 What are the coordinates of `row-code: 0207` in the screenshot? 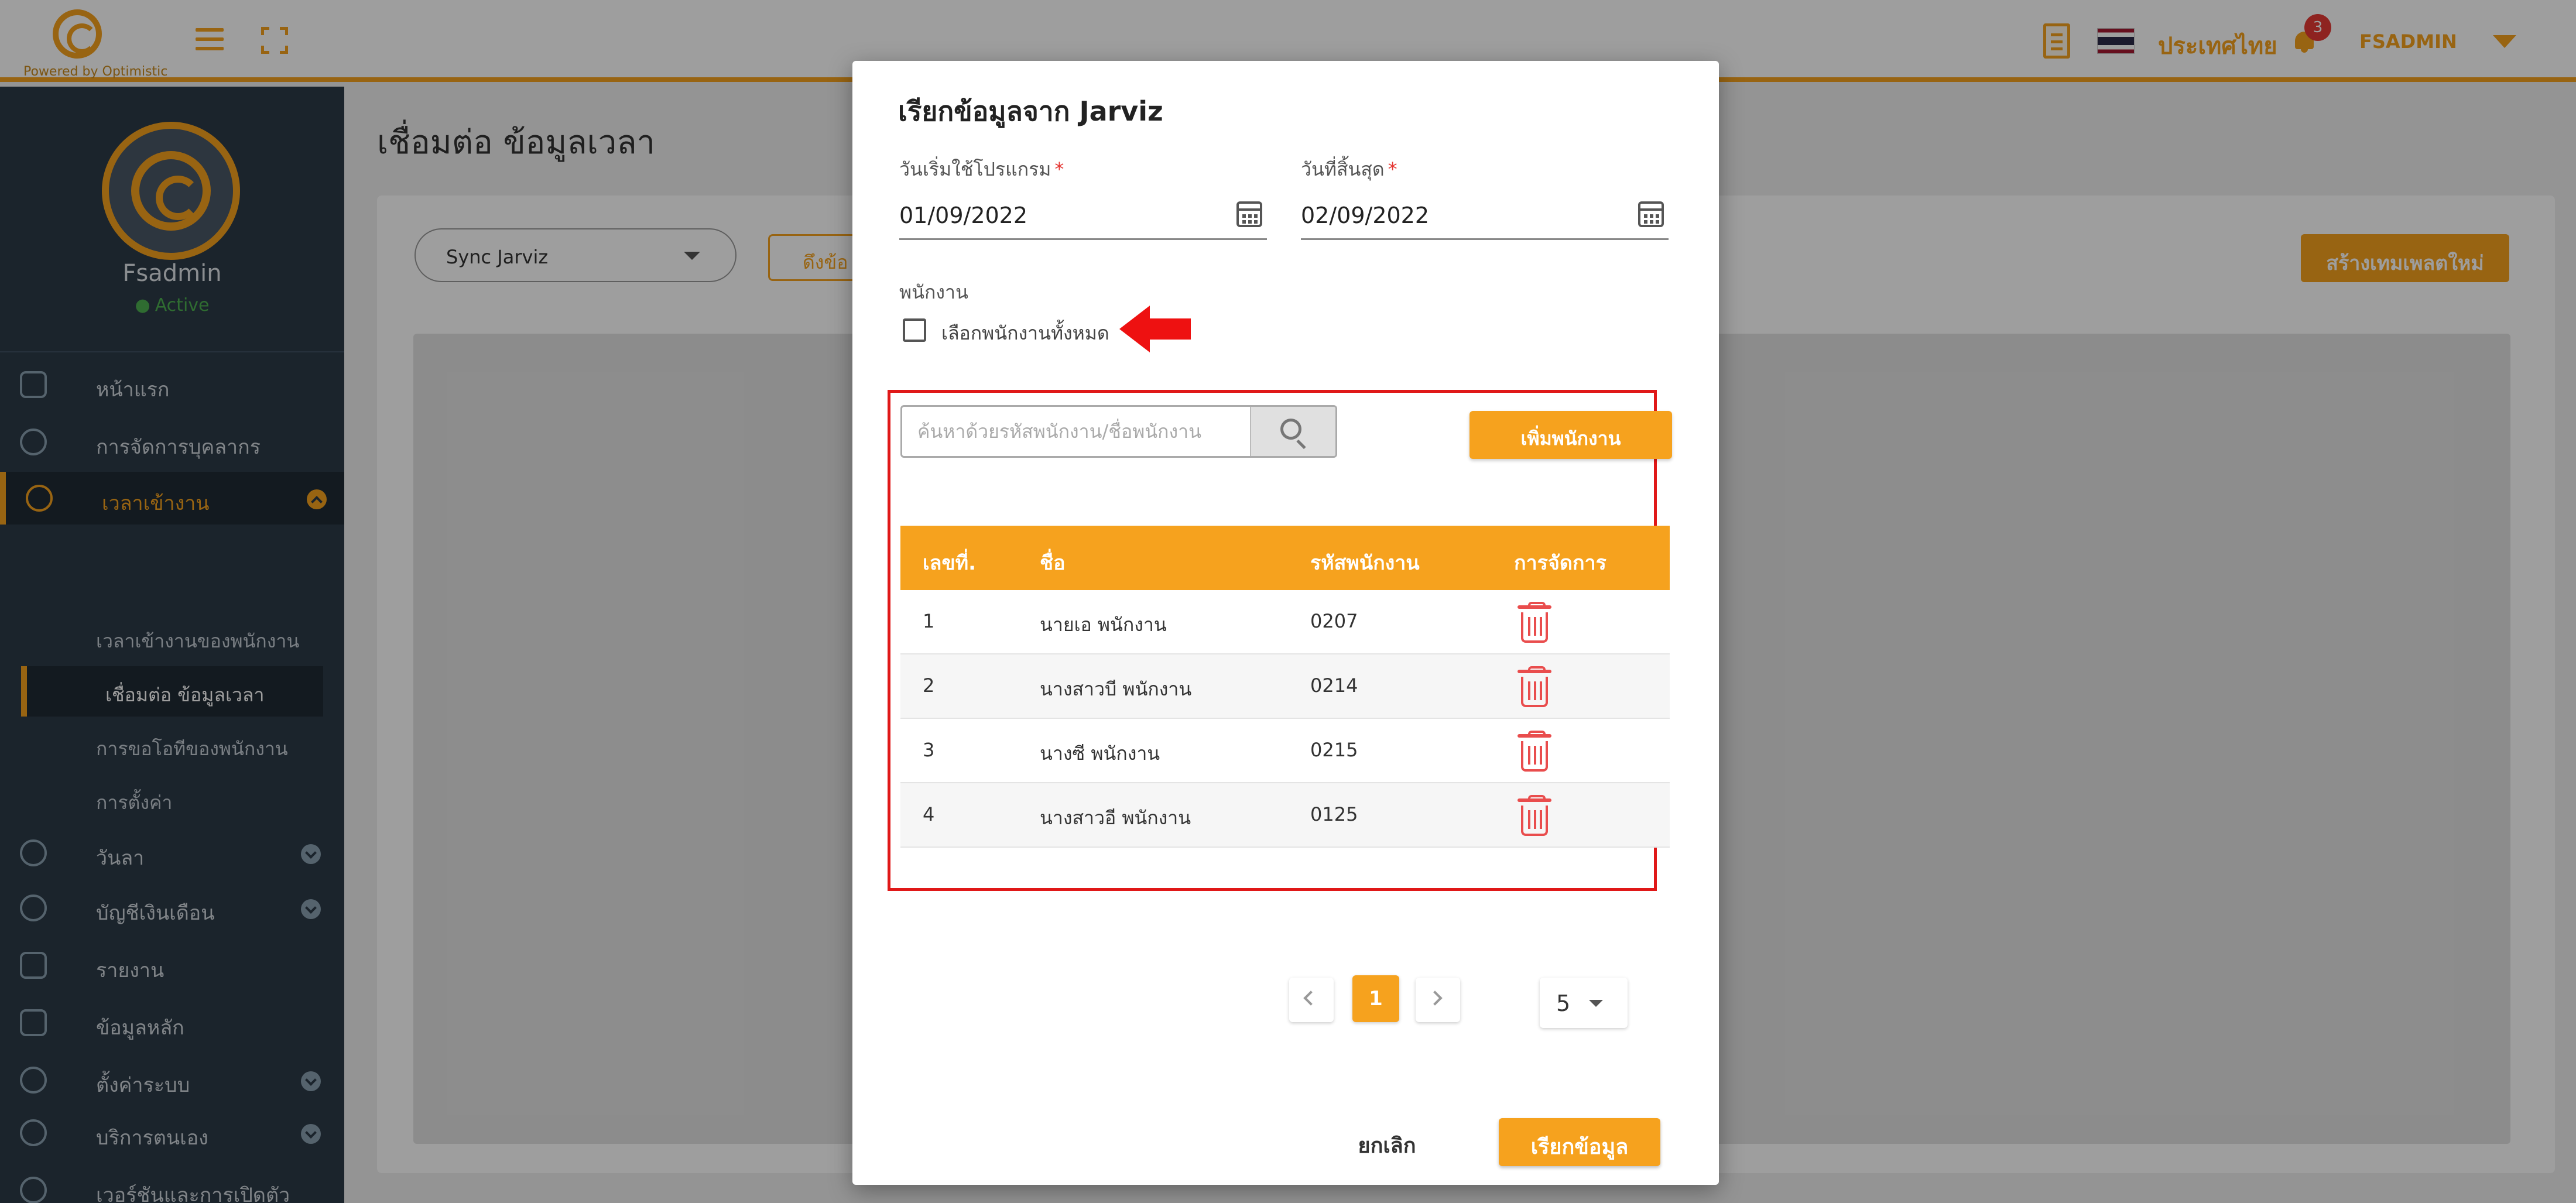 It's located at (1334, 621).